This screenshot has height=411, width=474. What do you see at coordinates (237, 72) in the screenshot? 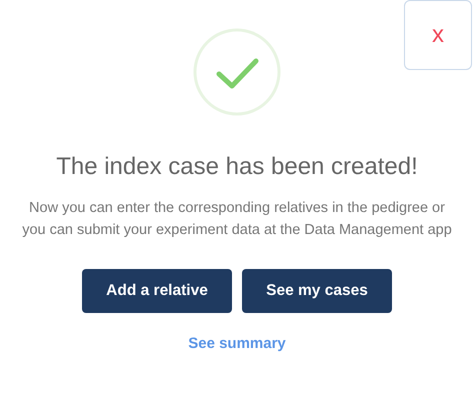
I see `checkmark-icon` at bounding box center [237, 72].